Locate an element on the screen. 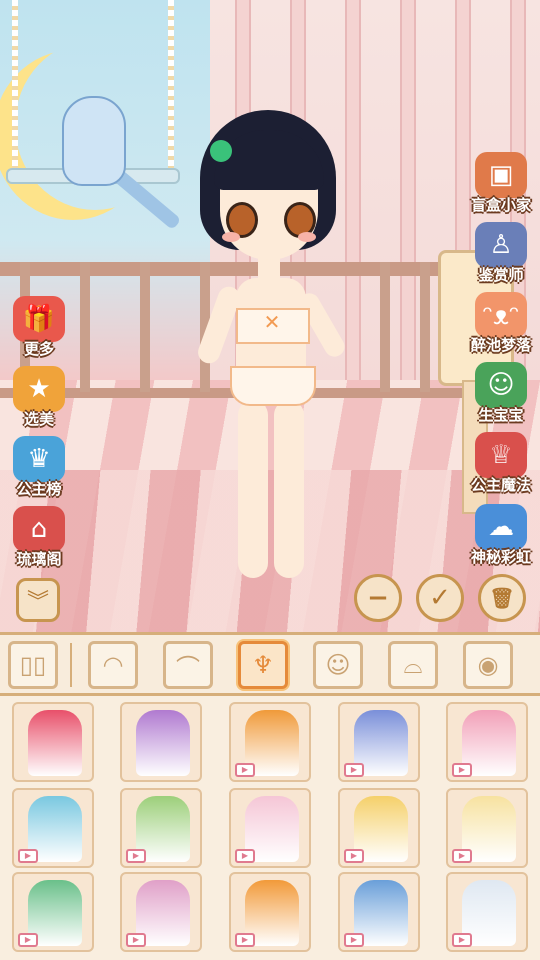 Image resolution: width=540 pixels, height=960 pixels. fan-star-icon: ★ is located at coordinates (39, 389).